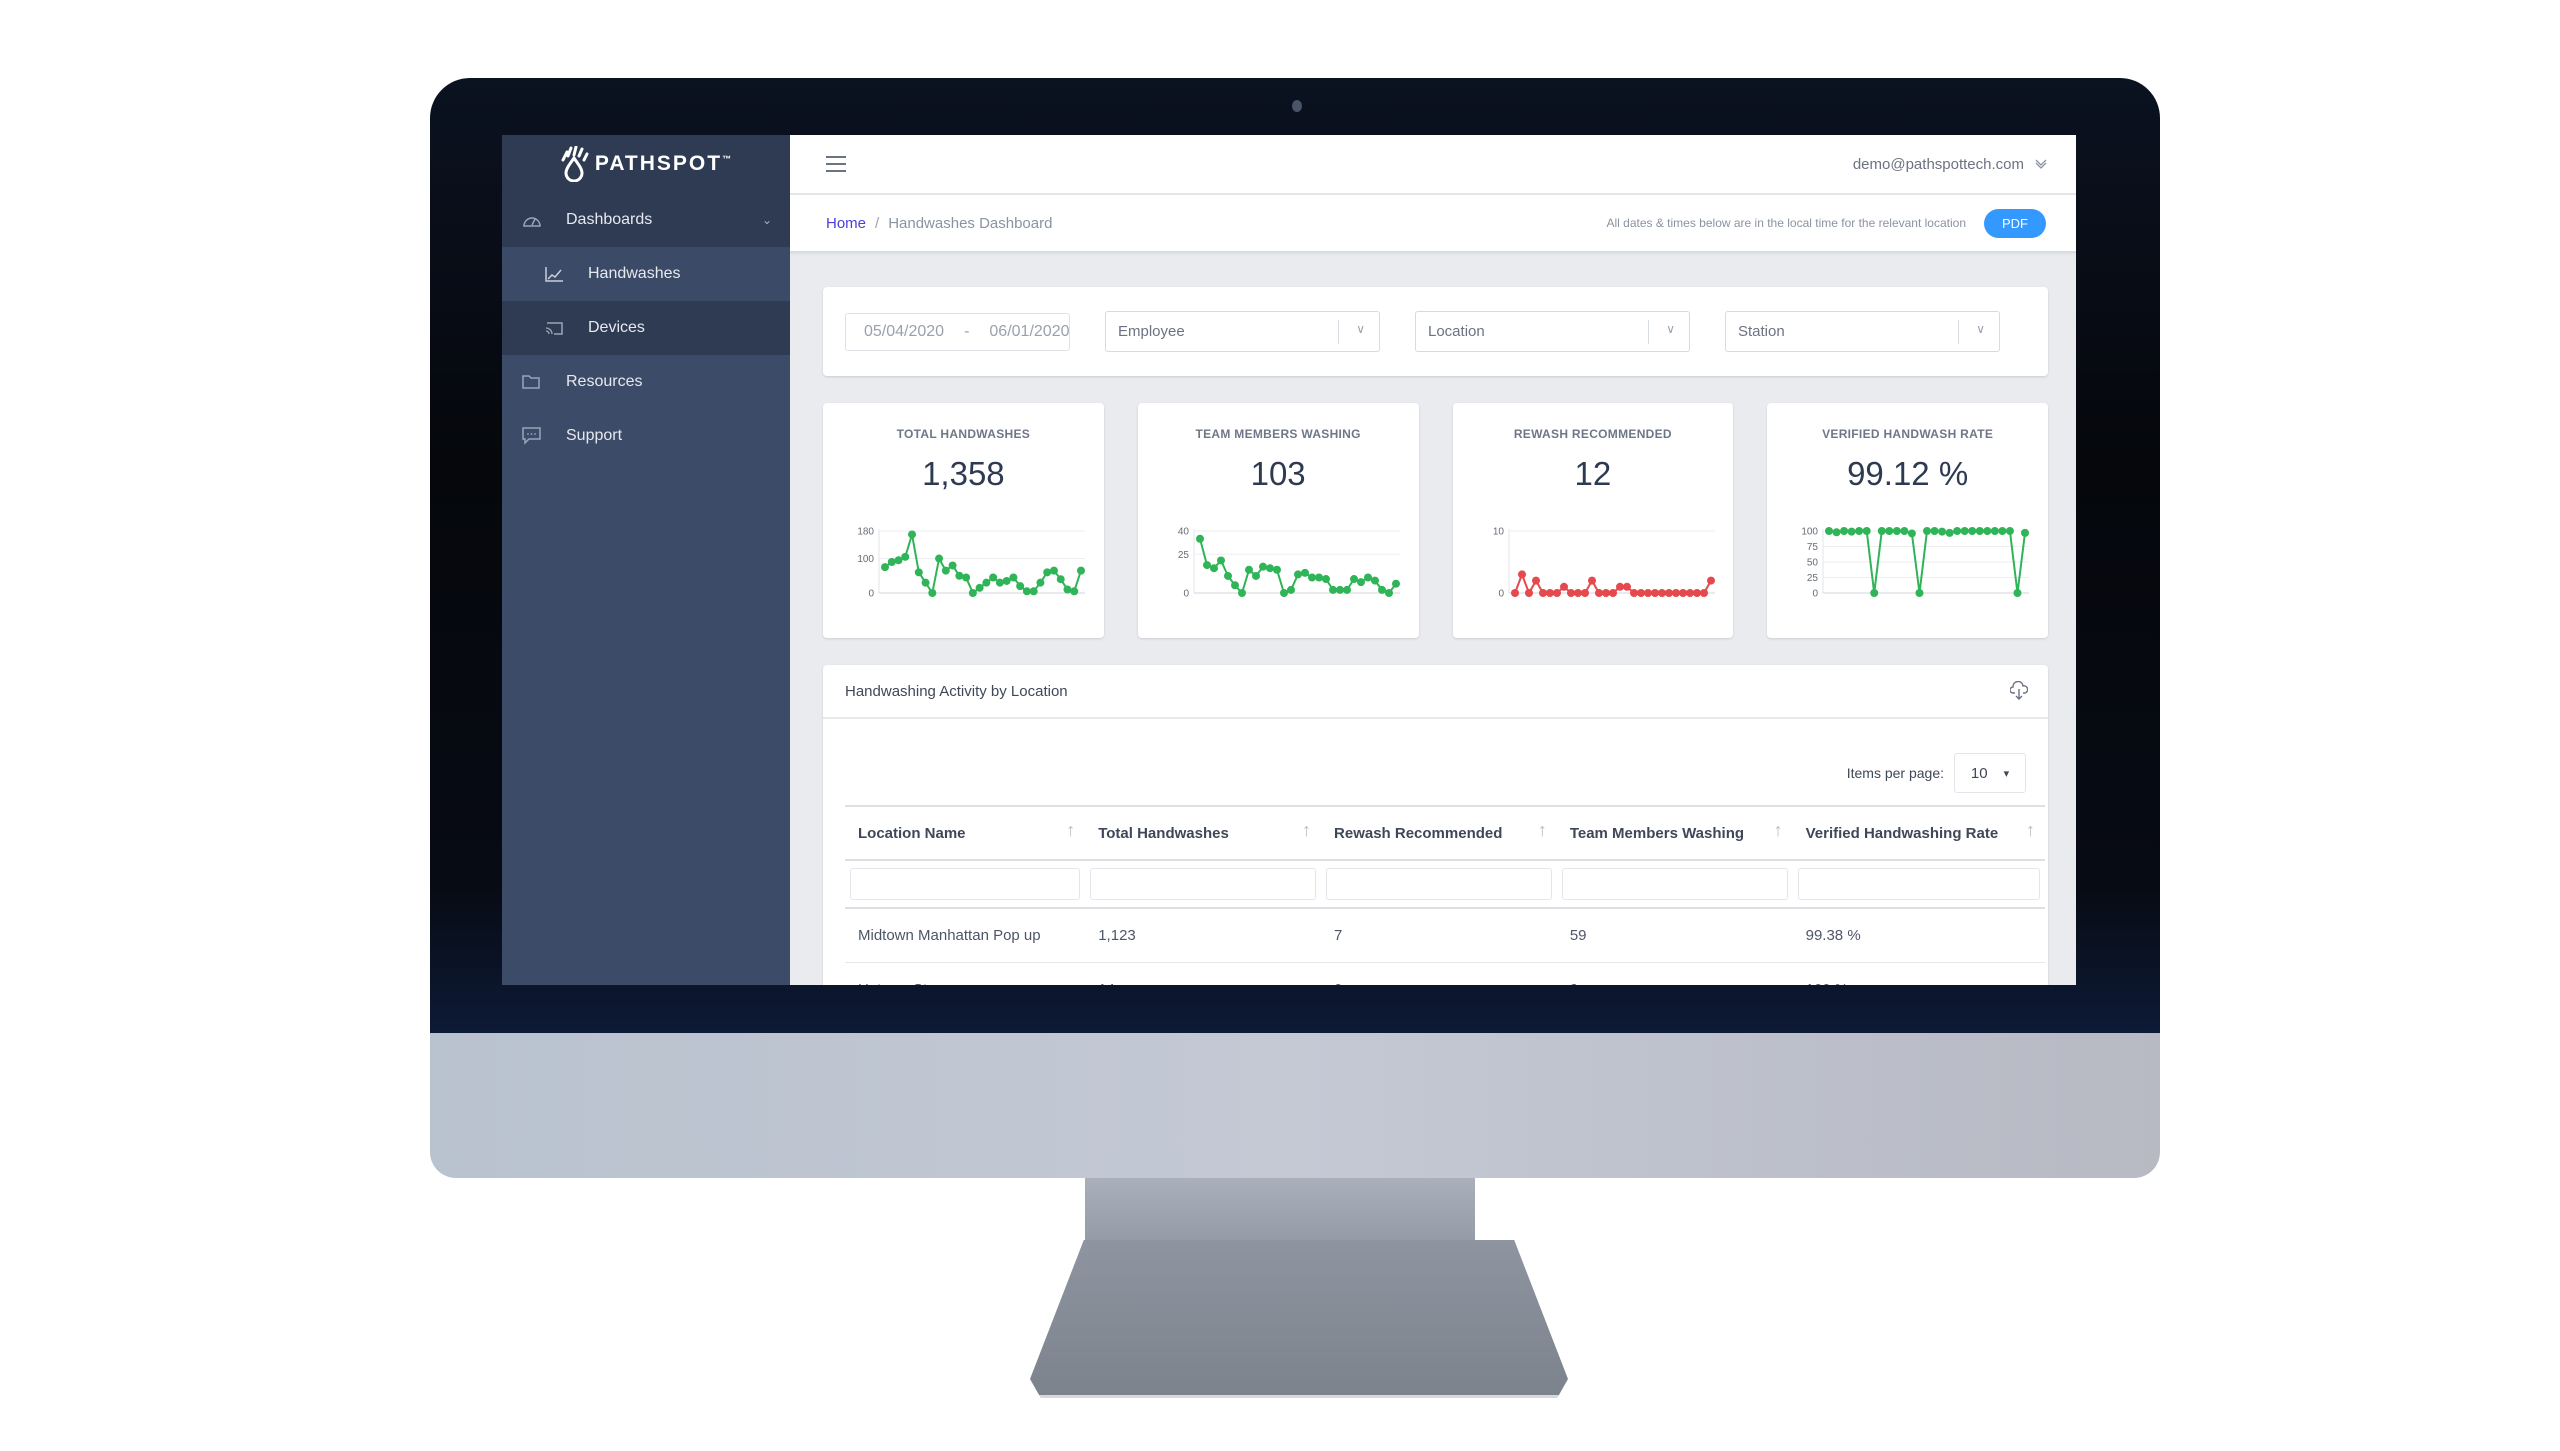  I want to click on location-name-filter-input, so click(965, 884).